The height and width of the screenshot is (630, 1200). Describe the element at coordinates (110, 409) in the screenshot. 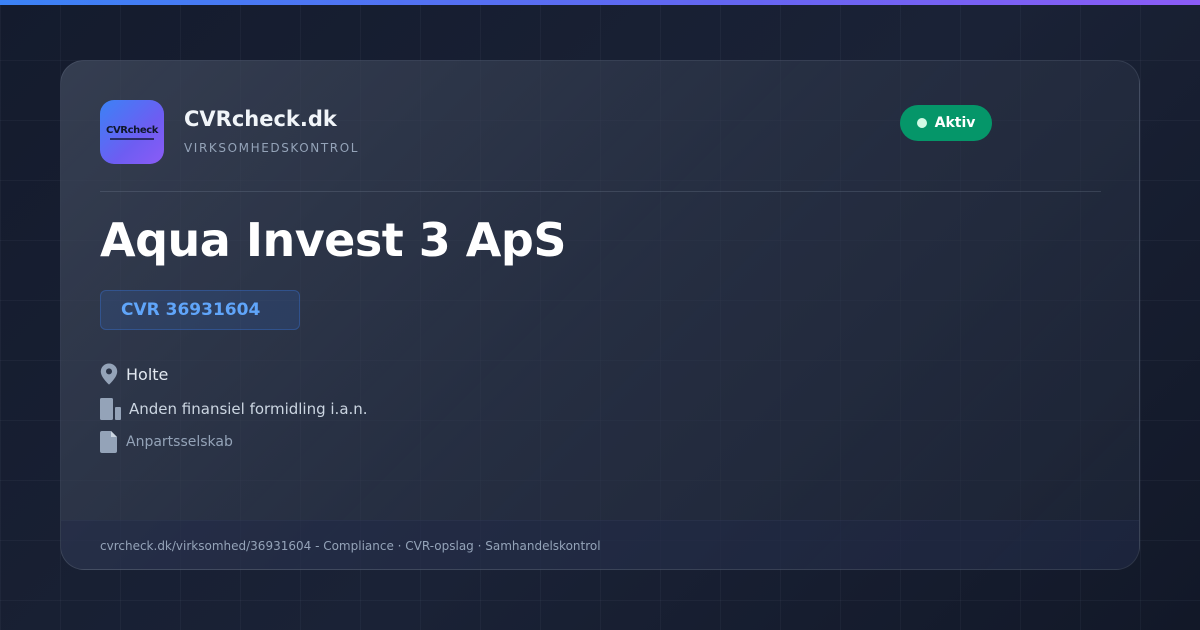

I see `building-icon` at that location.